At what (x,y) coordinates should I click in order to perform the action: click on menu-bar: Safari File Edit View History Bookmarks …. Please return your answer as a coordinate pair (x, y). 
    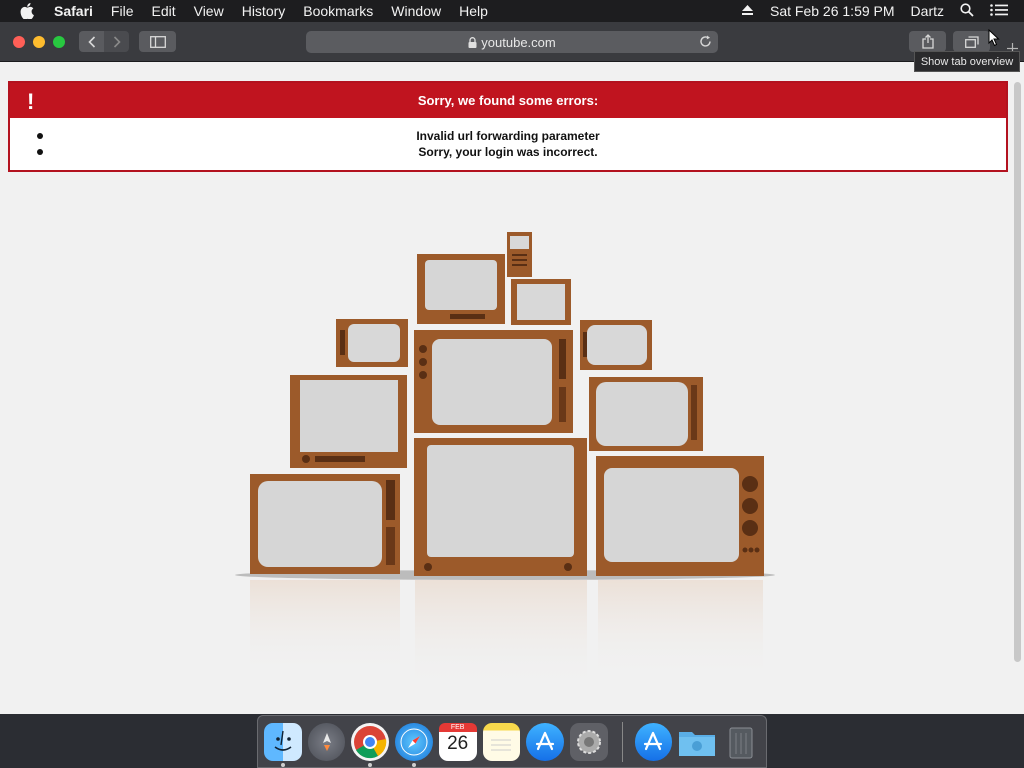
    Looking at the image, I should click on (512, 11).